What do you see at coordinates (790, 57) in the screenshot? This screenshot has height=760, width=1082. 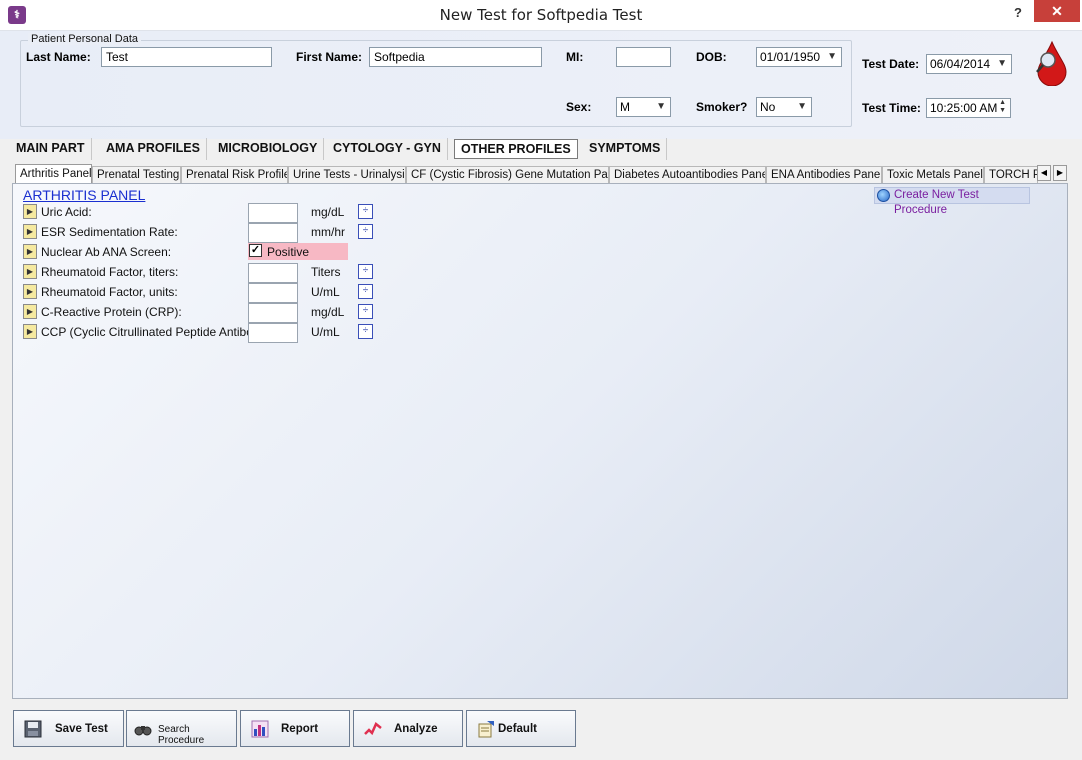 I see `dob-value: 01/01/1950` at bounding box center [790, 57].